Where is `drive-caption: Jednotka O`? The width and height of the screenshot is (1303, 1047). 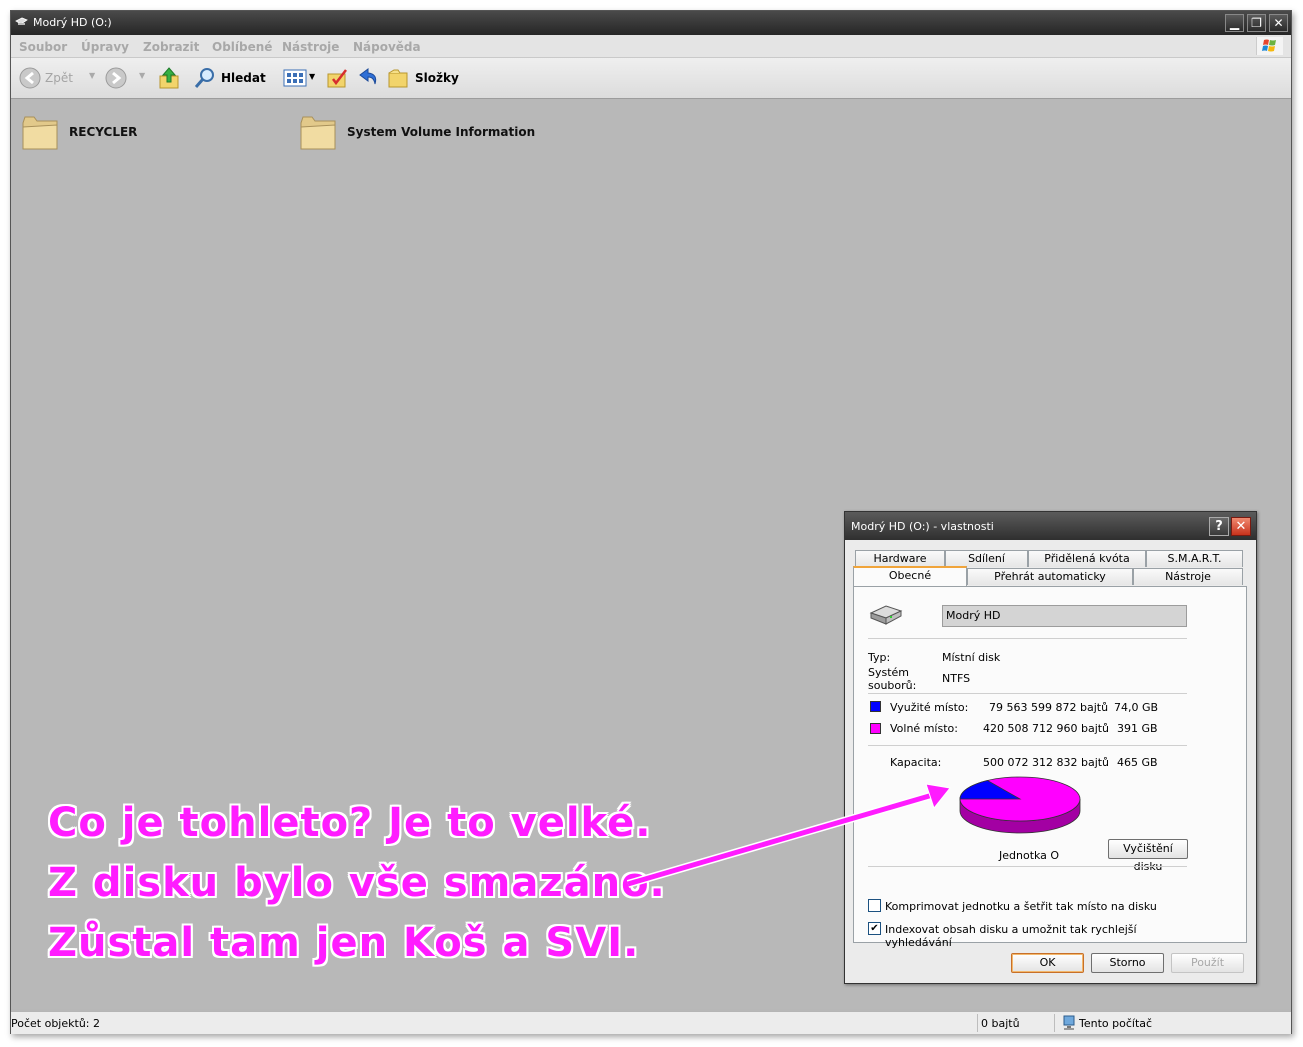
drive-caption: Jednotka O is located at coordinates (1029, 855).